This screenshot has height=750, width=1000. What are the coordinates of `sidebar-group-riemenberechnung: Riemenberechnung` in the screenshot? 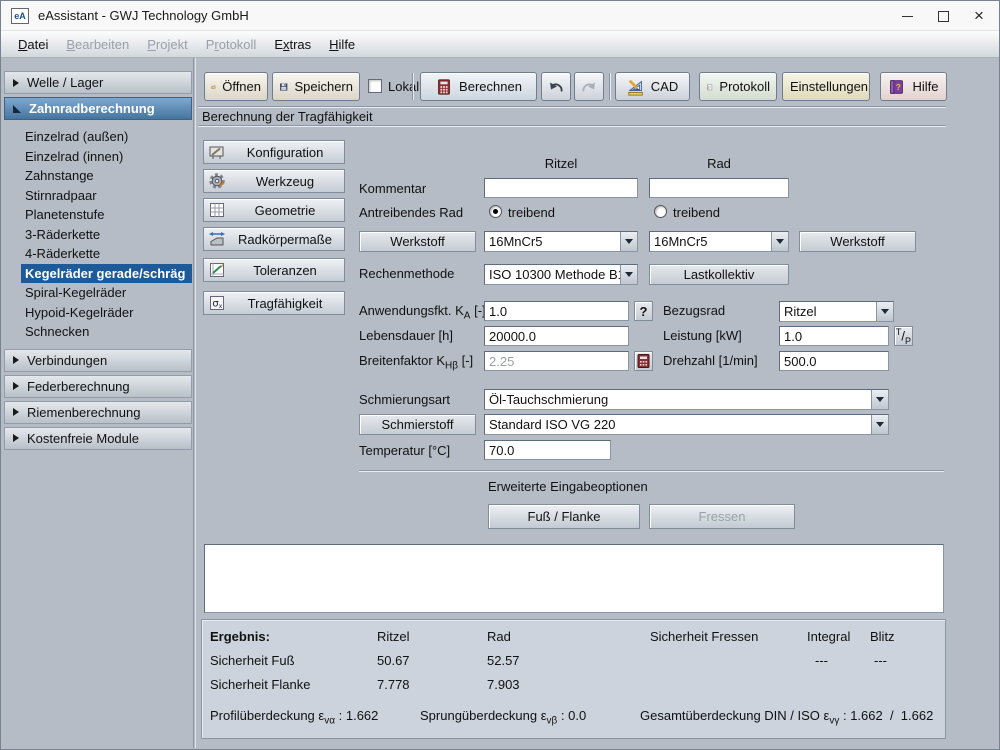 It's located at (98, 412).